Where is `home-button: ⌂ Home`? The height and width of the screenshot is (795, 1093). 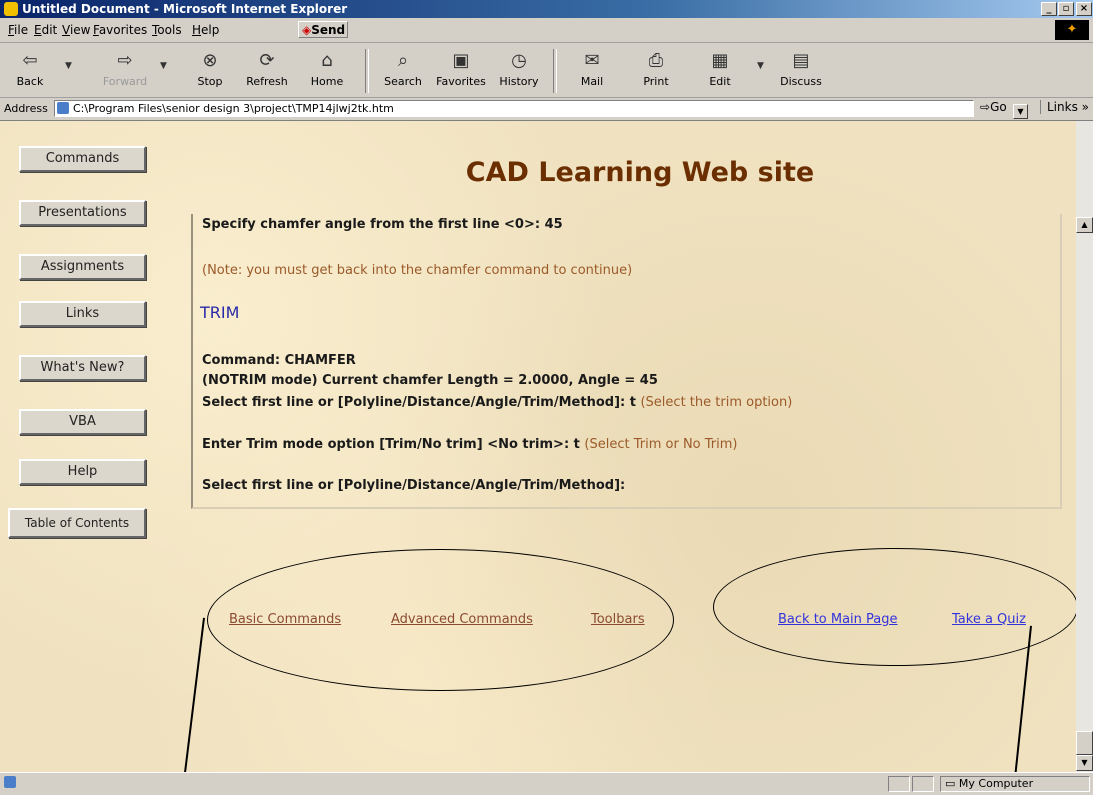 home-button: ⌂ Home is located at coordinates (327, 67).